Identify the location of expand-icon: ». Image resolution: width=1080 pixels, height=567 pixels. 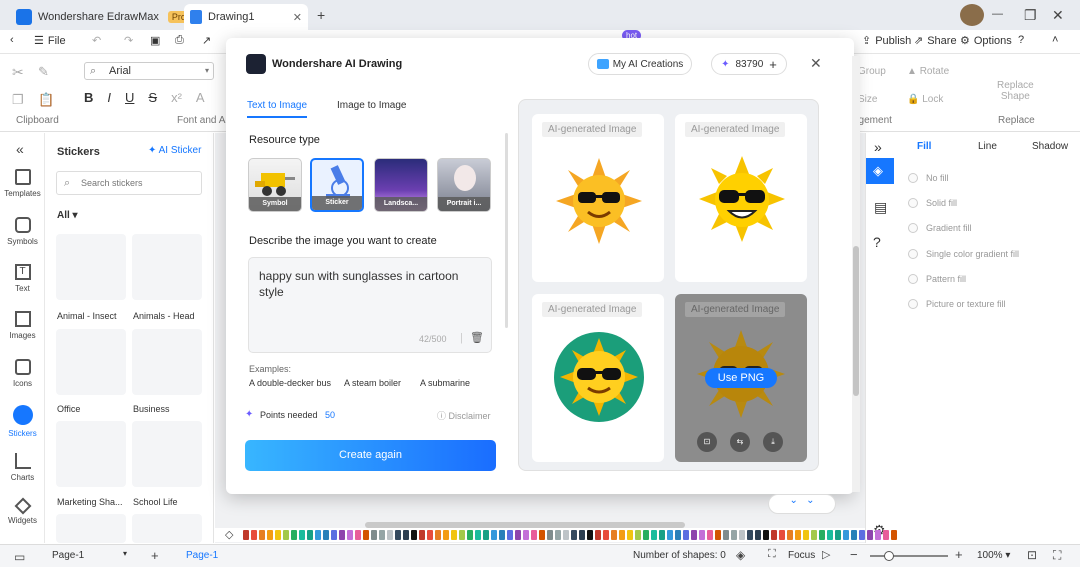
(878, 147).